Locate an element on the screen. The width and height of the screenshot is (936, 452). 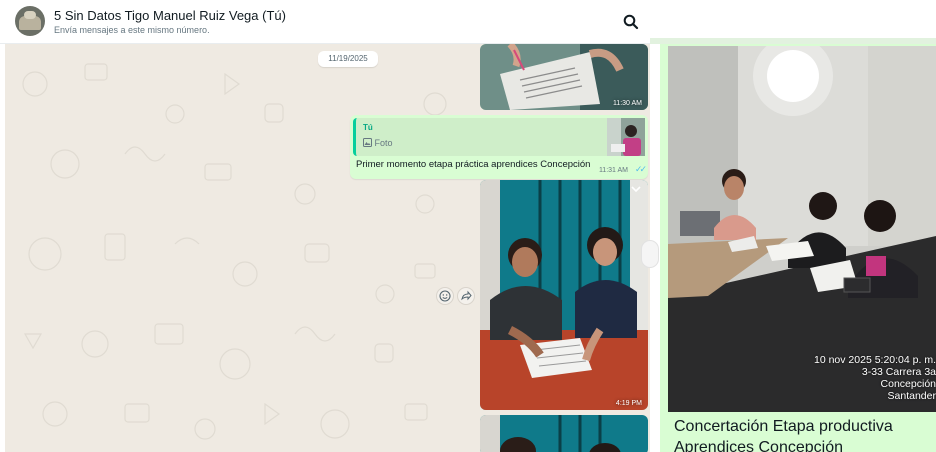
quote-type-label: Foto is located at coordinates (383, 143).